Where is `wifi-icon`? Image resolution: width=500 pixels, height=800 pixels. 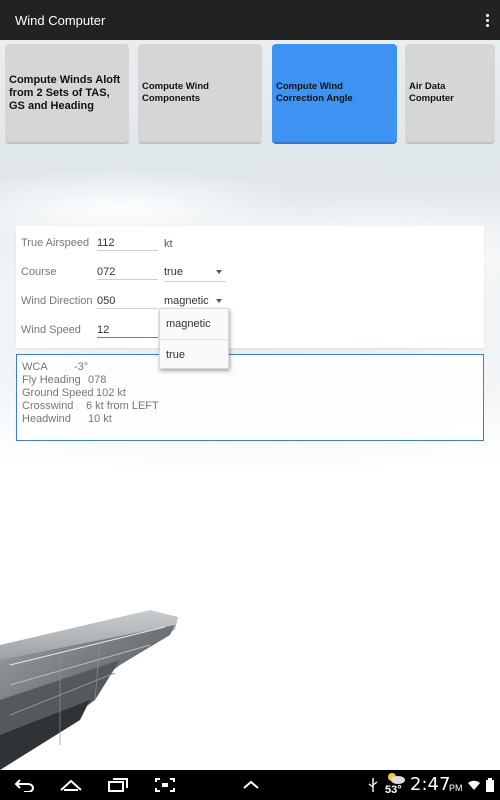 wifi-icon is located at coordinates (474, 785).